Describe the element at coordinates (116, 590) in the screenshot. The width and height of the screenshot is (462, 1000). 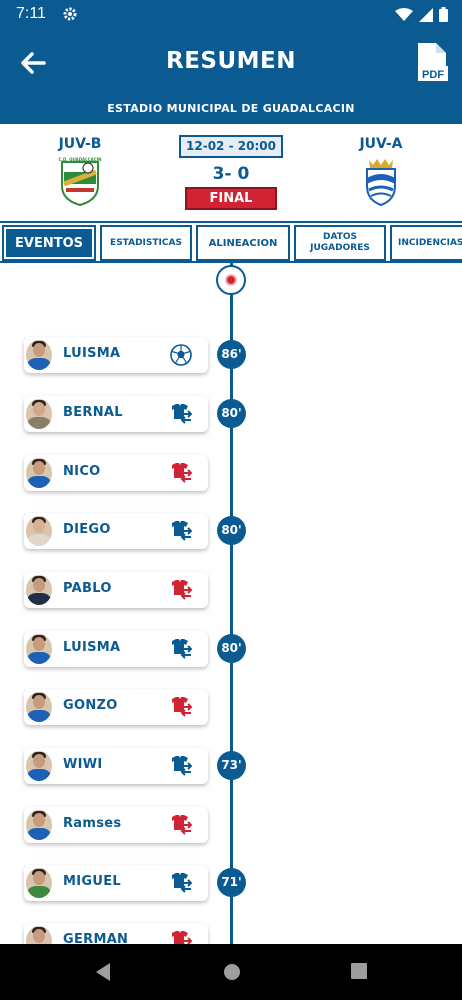
I see `event-row: PABLO` at that location.